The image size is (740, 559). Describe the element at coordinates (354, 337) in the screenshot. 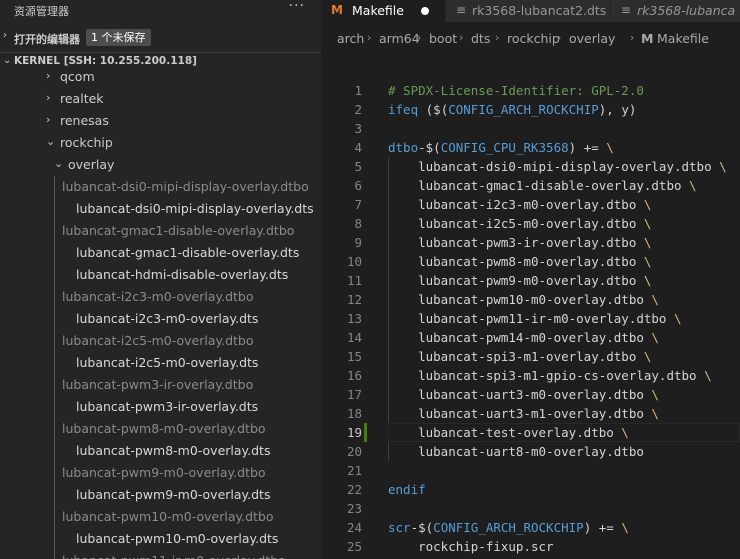

I see `line-number: 14` at that location.